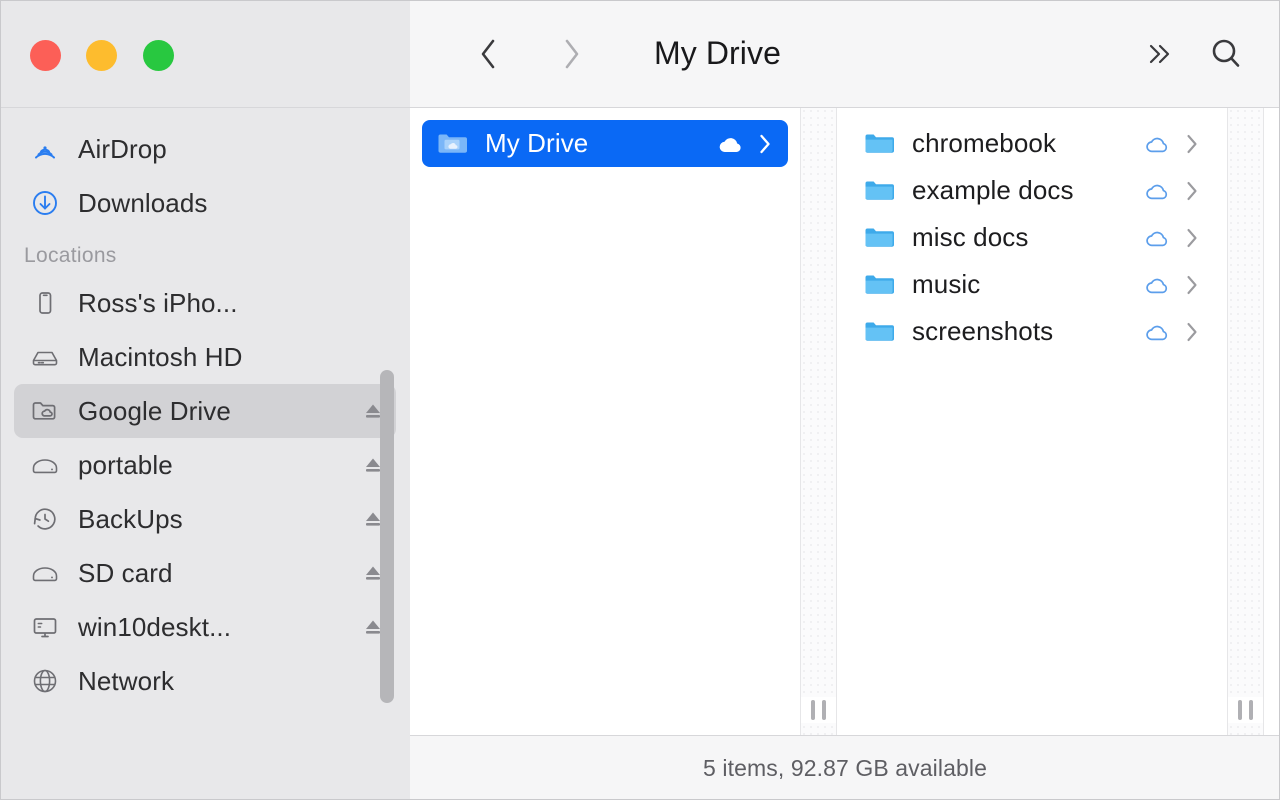  What do you see at coordinates (718, 53) in the screenshot?
I see `page-title: My Drive` at bounding box center [718, 53].